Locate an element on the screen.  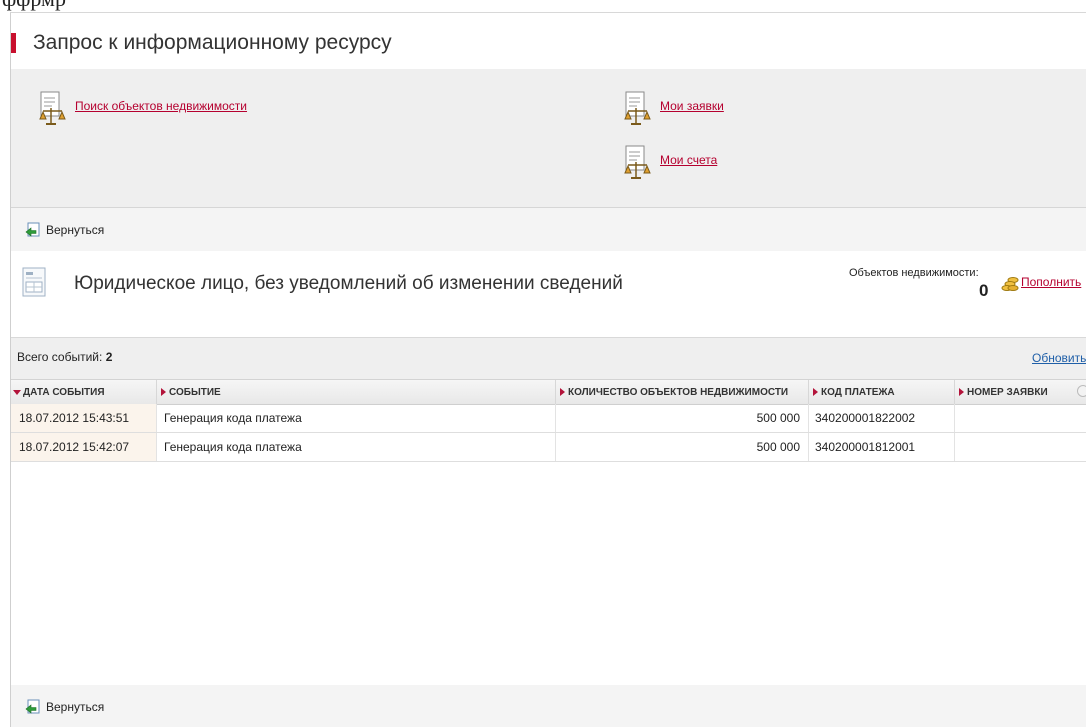
column-header-payment-code: КОД ПЛАТЕЖА is located at coordinates (882, 392).